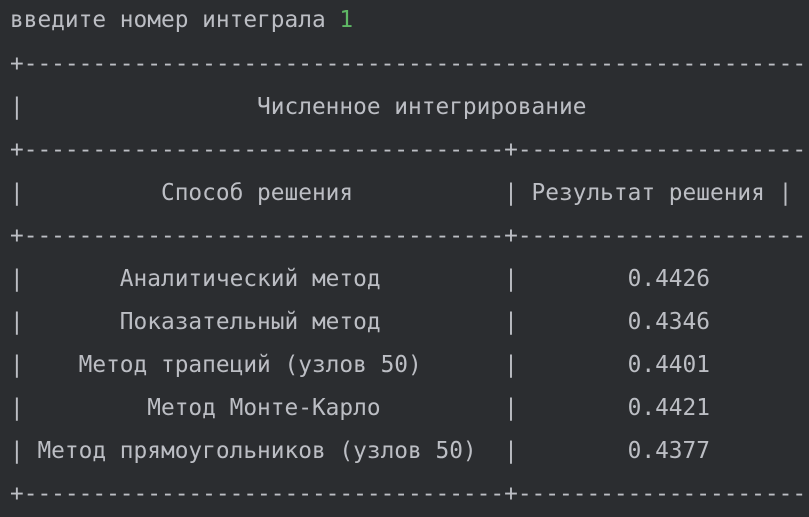  I want to click on table-title-row: | Численное интегрирование |, so click(298, 107).